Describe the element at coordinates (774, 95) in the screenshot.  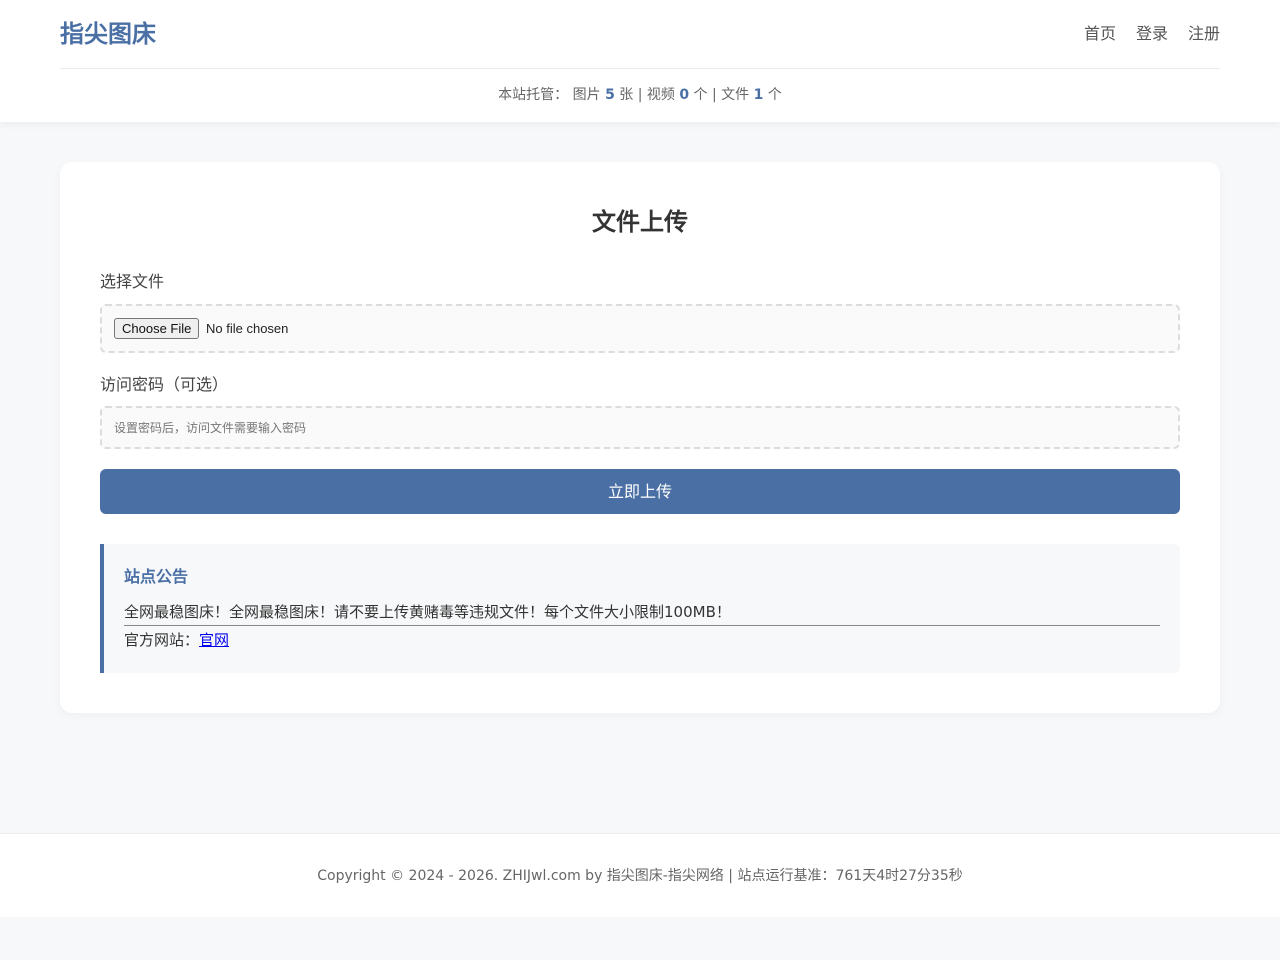
I see `stats-files-unit: 个` at that location.